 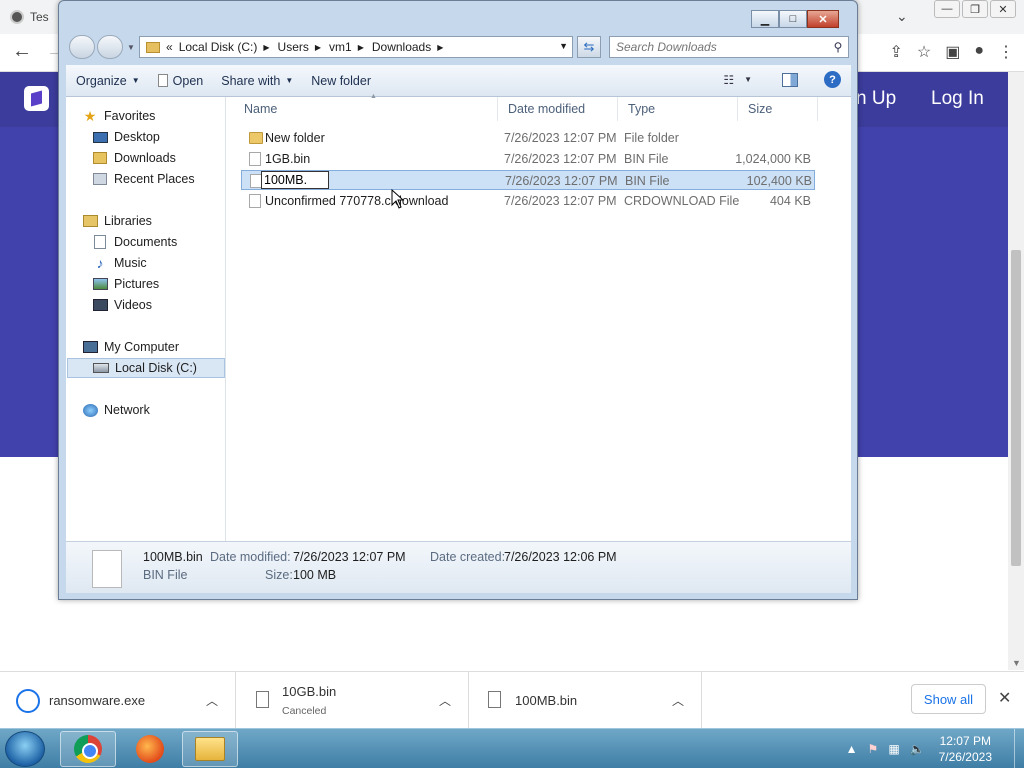 I want to click on browser-minimize-button: —, so click(x=947, y=9).